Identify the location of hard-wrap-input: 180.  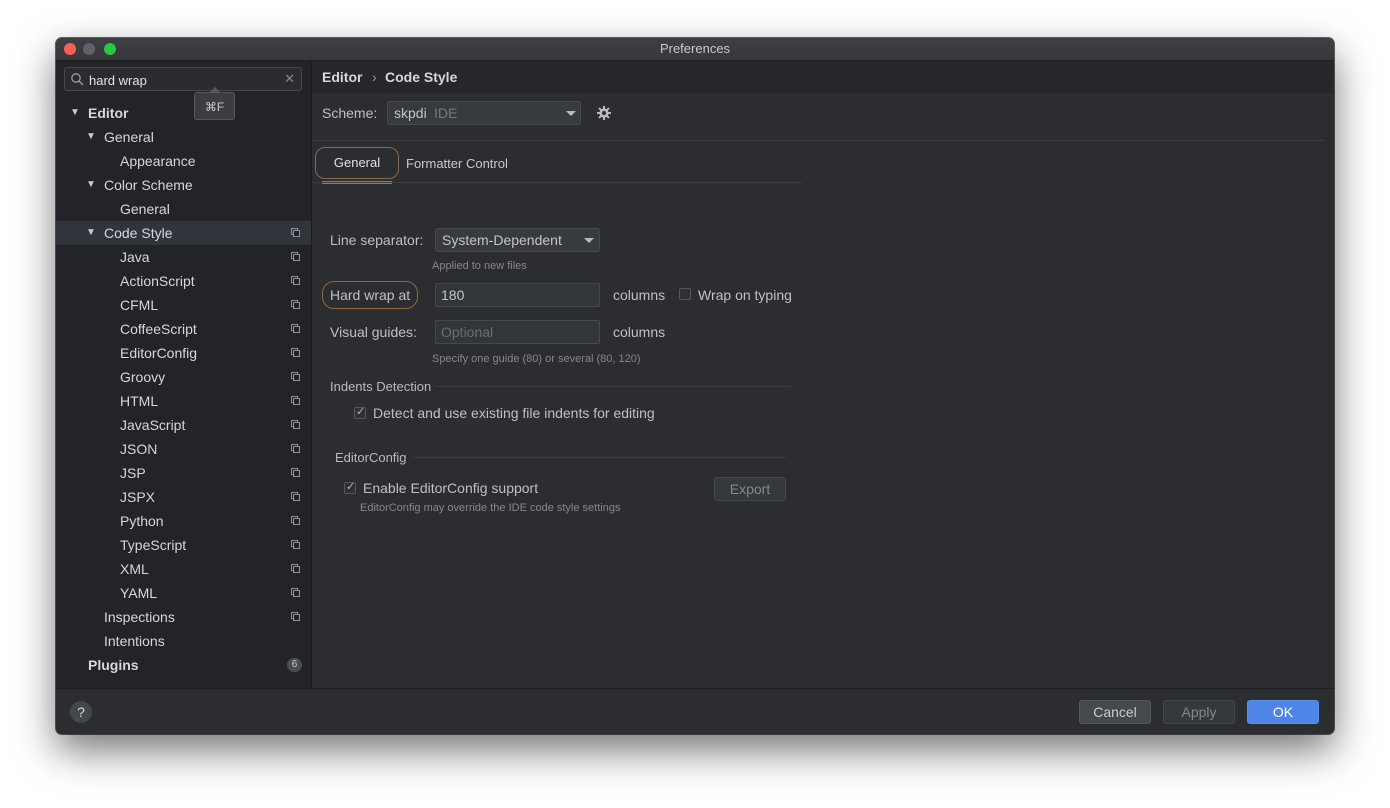
(517, 295).